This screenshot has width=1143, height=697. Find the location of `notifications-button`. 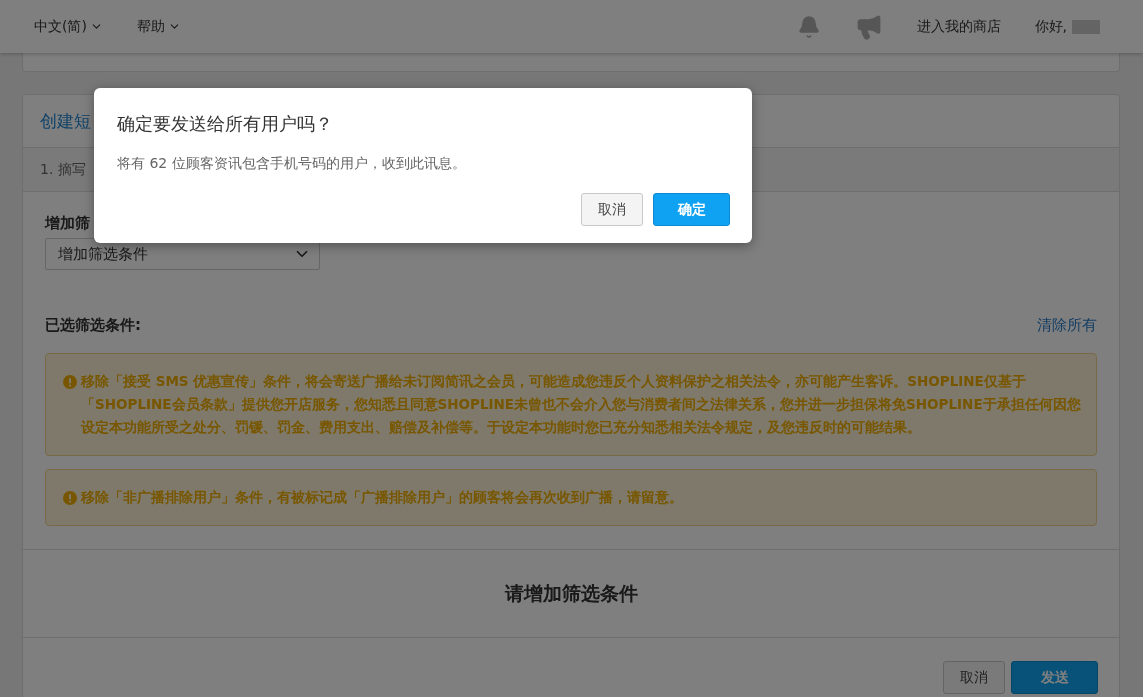

notifications-button is located at coordinates (808, 26).